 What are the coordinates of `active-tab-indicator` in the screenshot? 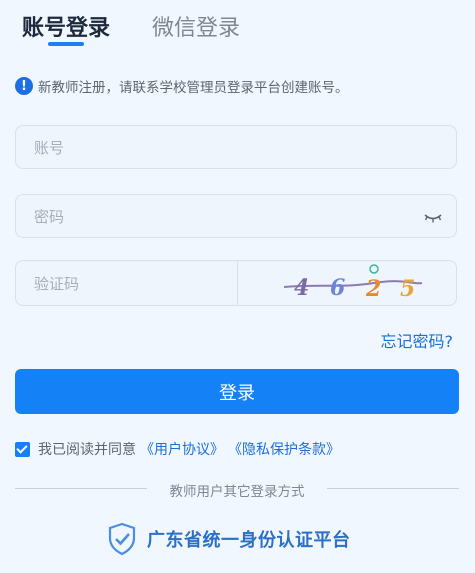 It's located at (66, 44).